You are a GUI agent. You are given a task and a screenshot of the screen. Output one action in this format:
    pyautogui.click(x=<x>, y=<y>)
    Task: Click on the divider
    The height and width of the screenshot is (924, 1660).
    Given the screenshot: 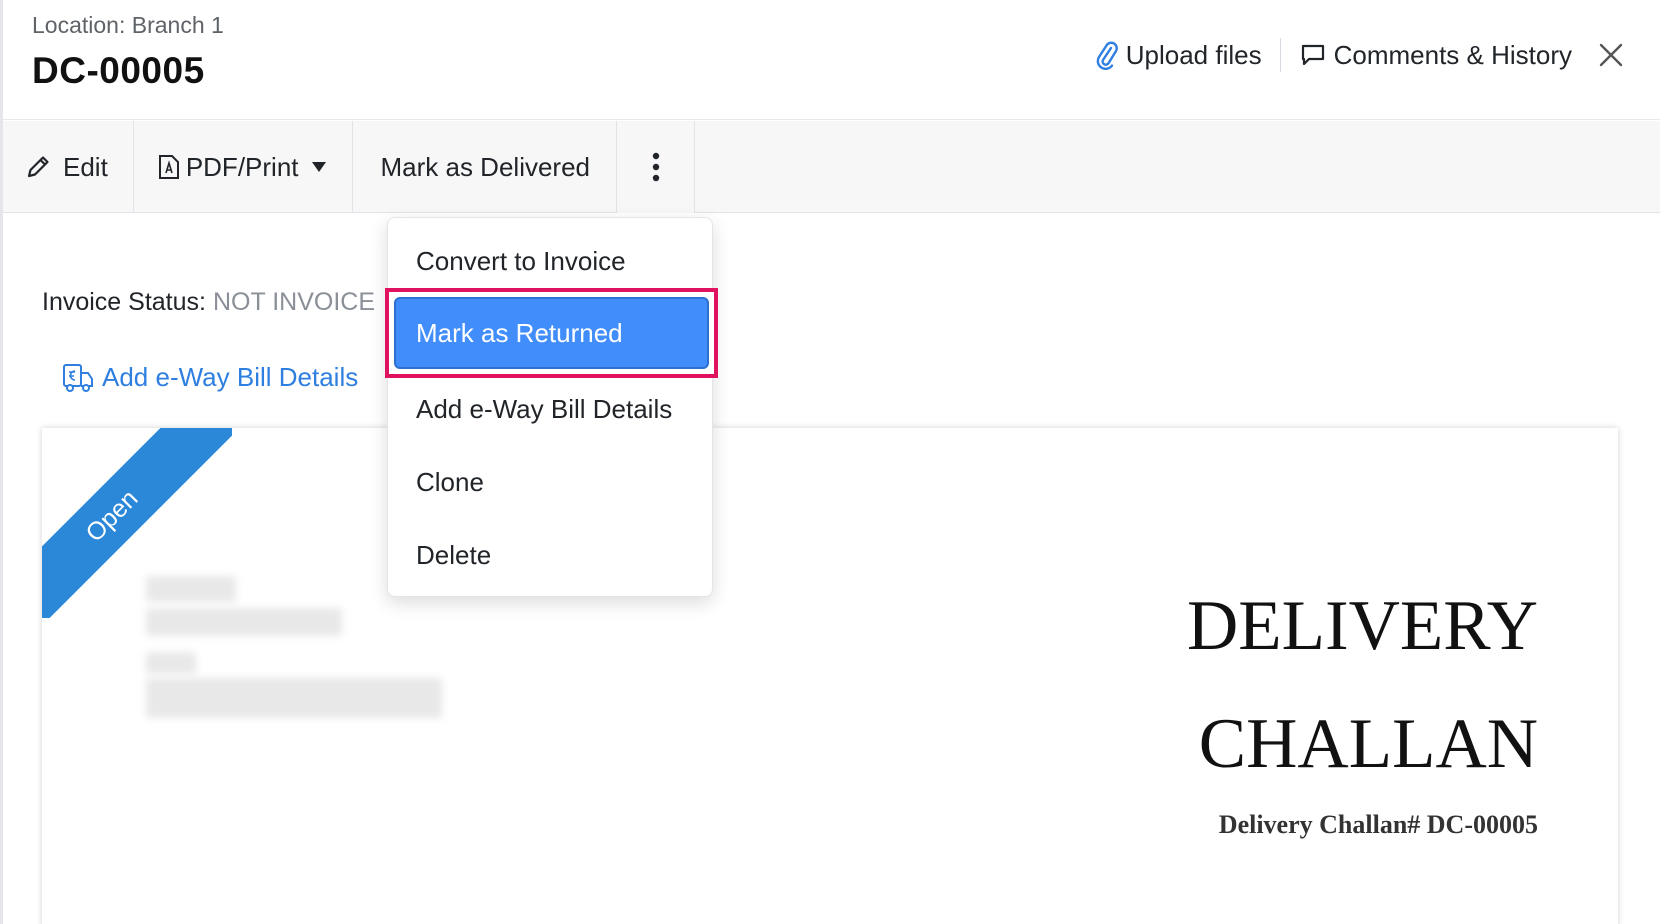 What is the action you would take?
    pyautogui.click(x=1280, y=55)
    